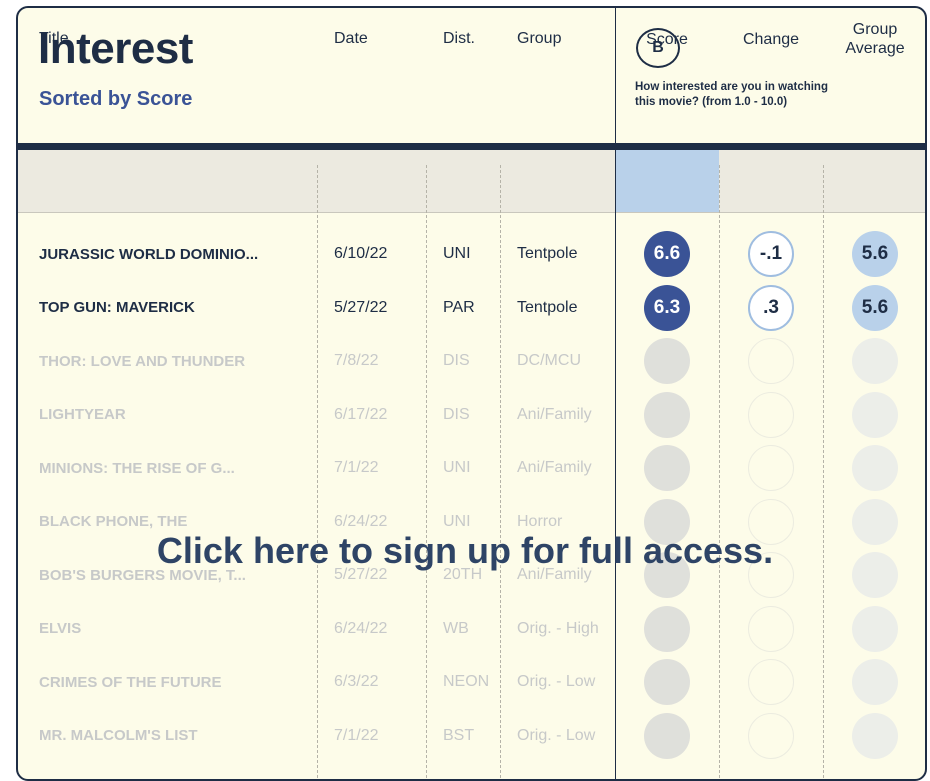 The width and height of the screenshot is (930, 781). Describe the element at coordinates (771, 307) in the screenshot. I see `change-circle: .3` at that location.